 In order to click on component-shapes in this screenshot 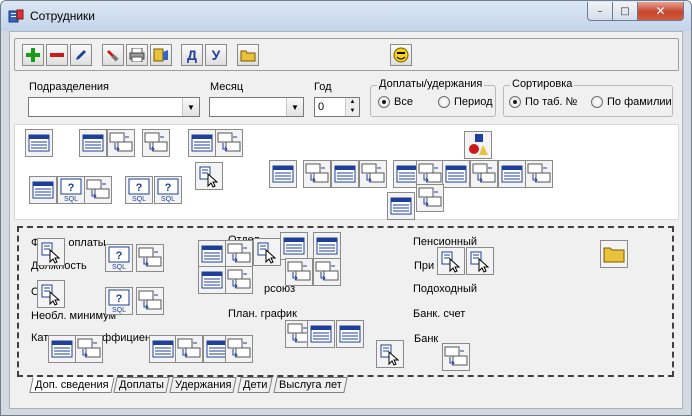, I will do `click(478, 145)`.